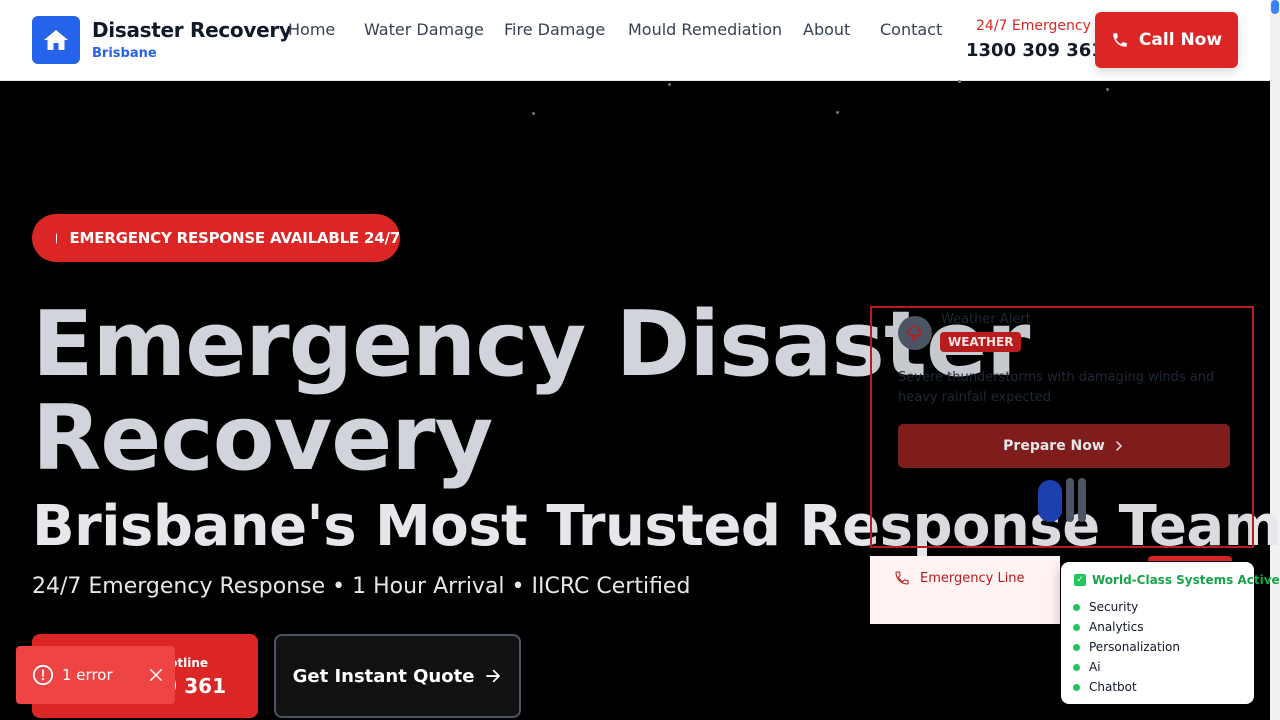 This screenshot has height=720, width=1280. Describe the element at coordinates (1033, 26) in the screenshot. I see `emergency-label: 24/7 Emergency` at that location.